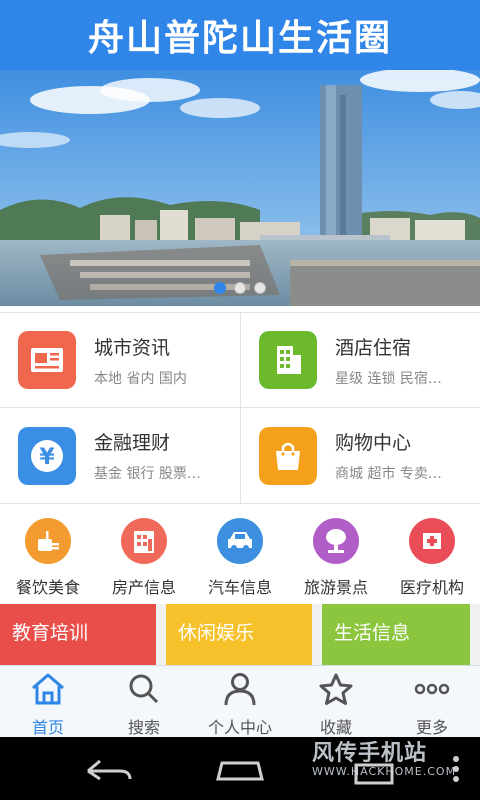  I want to click on back-icon, so click(109, 770).